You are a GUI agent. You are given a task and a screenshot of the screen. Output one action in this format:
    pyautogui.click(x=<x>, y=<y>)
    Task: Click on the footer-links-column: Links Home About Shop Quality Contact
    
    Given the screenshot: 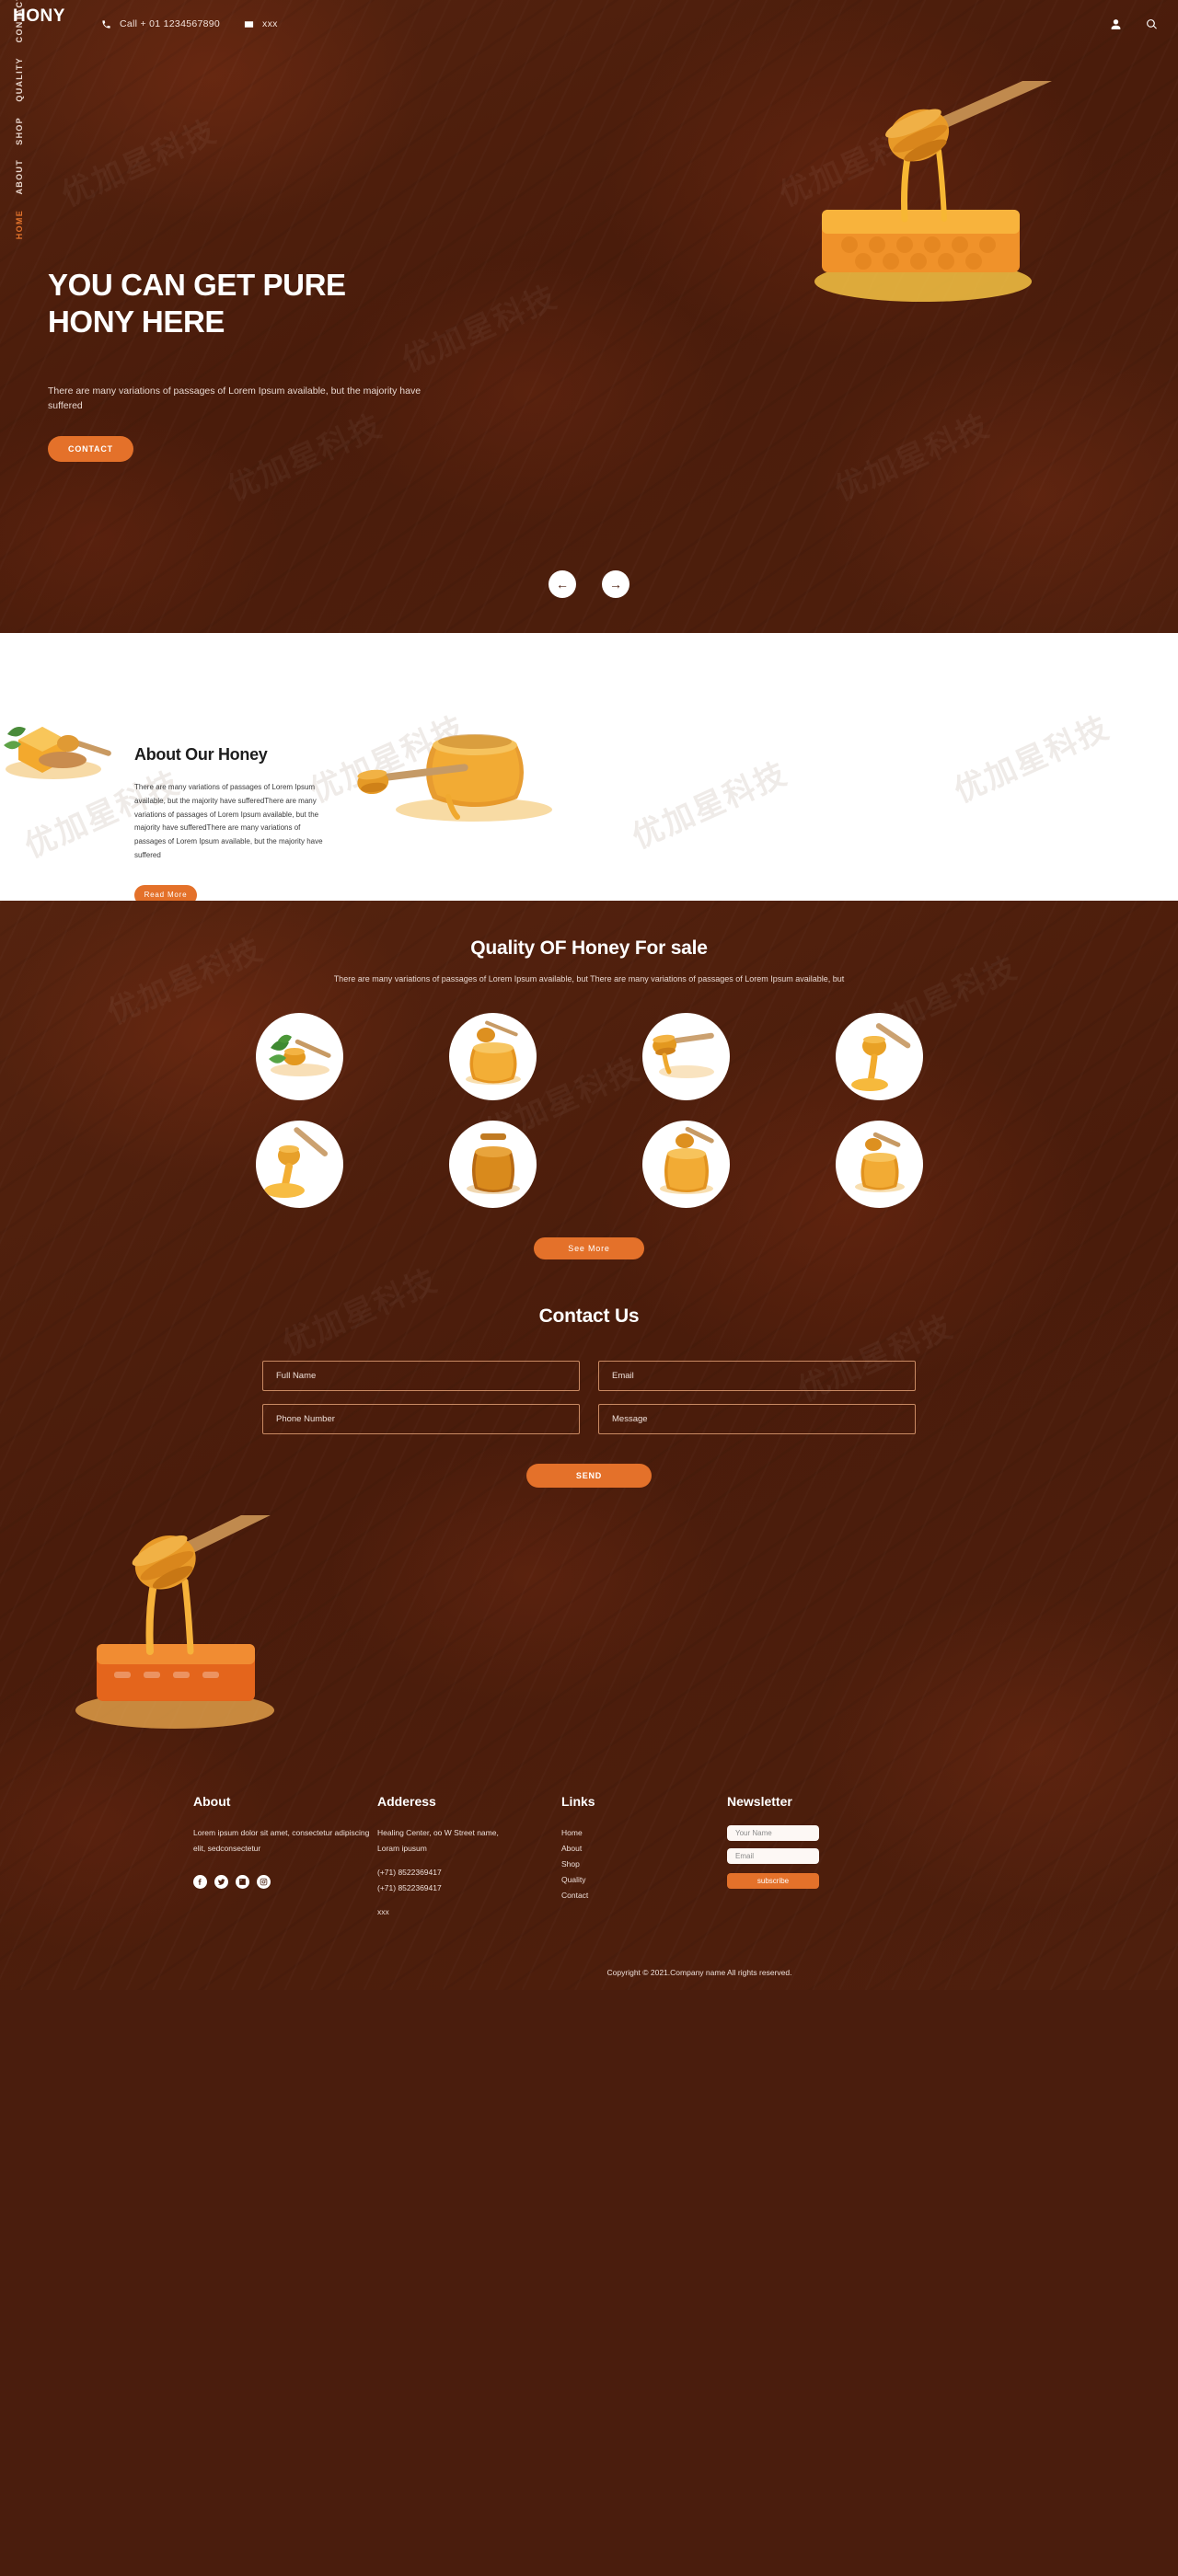 What is the action you would take?
    pyautogui.click(x=644, y=1857)
    